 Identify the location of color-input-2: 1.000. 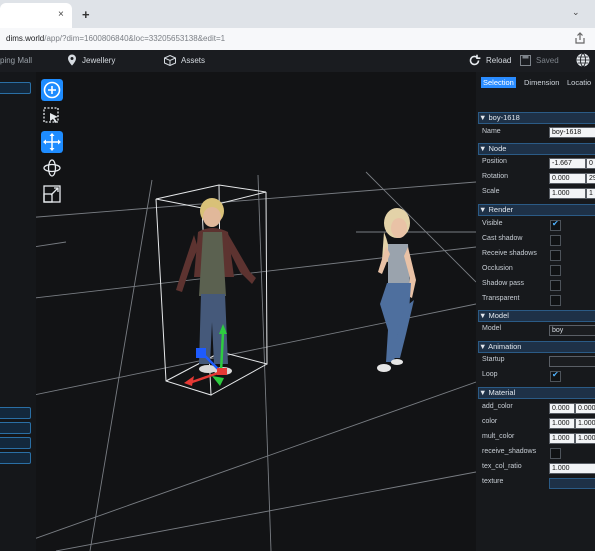
(585, 423).